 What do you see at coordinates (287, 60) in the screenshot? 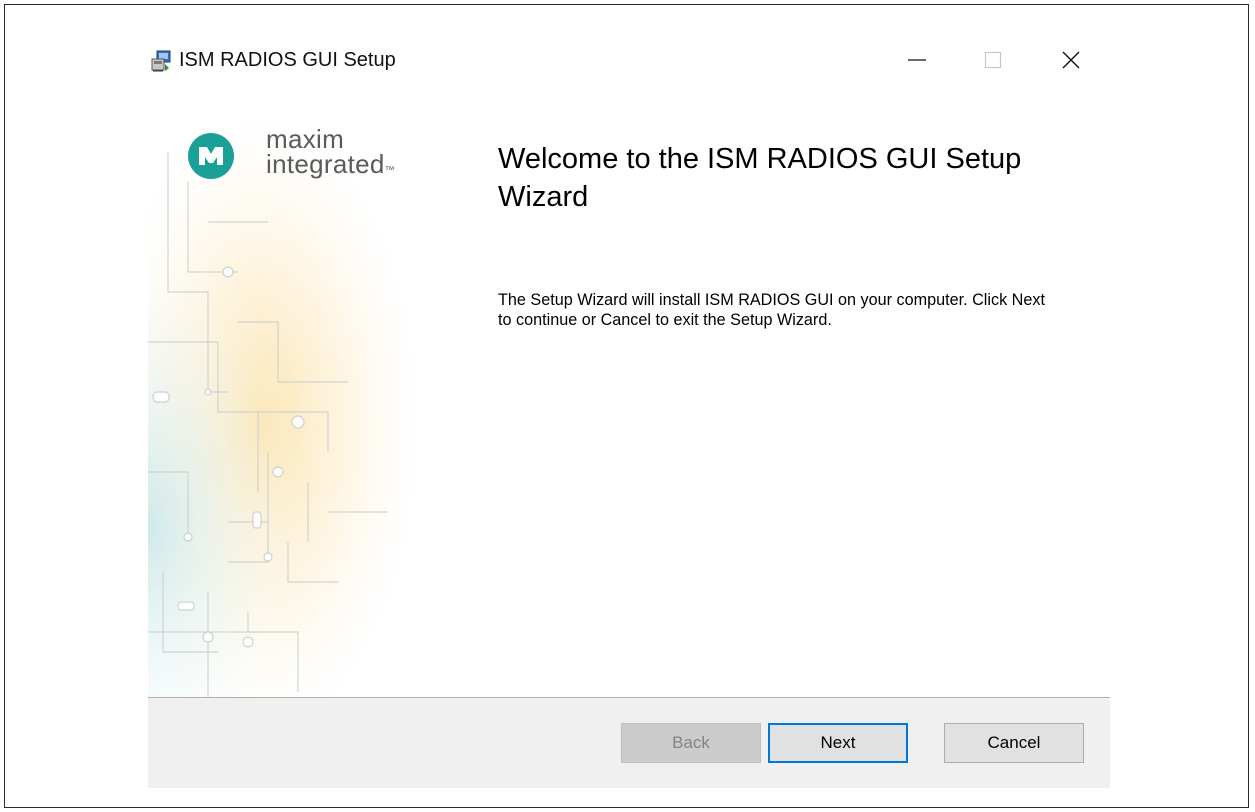
I see `window-title: ISM RADIOS GUI Setup` at bounding box center [287, 60].